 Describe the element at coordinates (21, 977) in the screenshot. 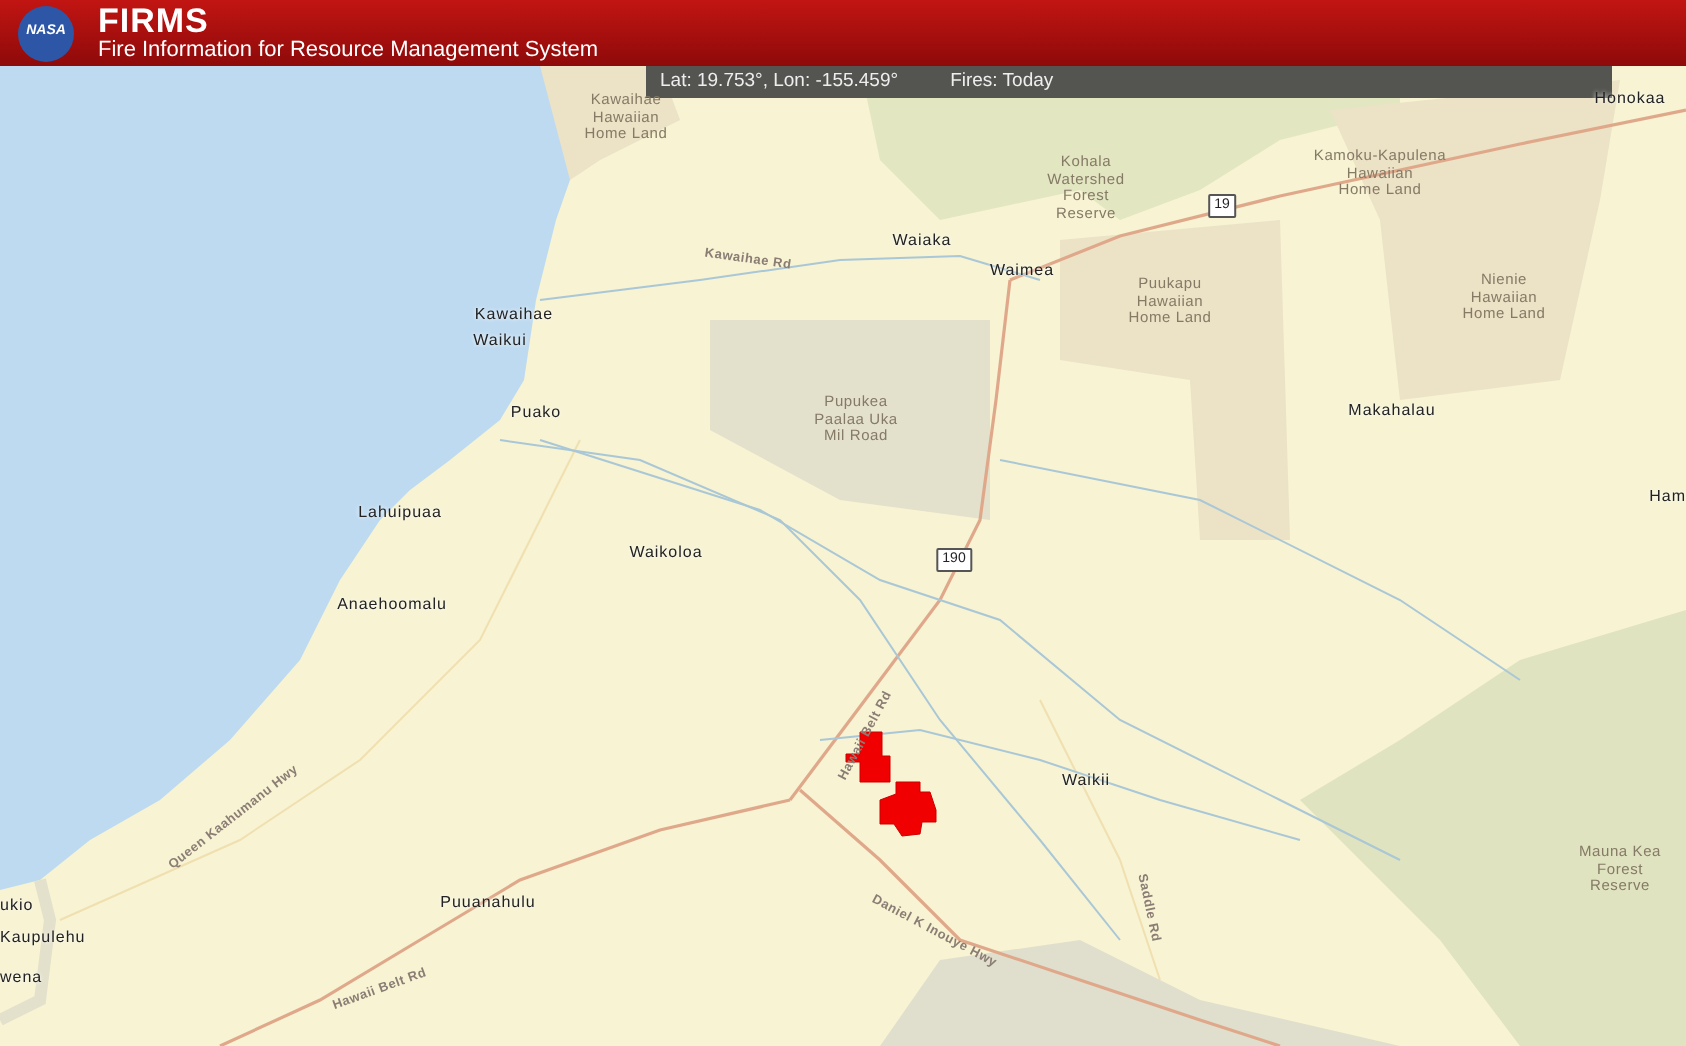

I see `place-label: wena` at that location.